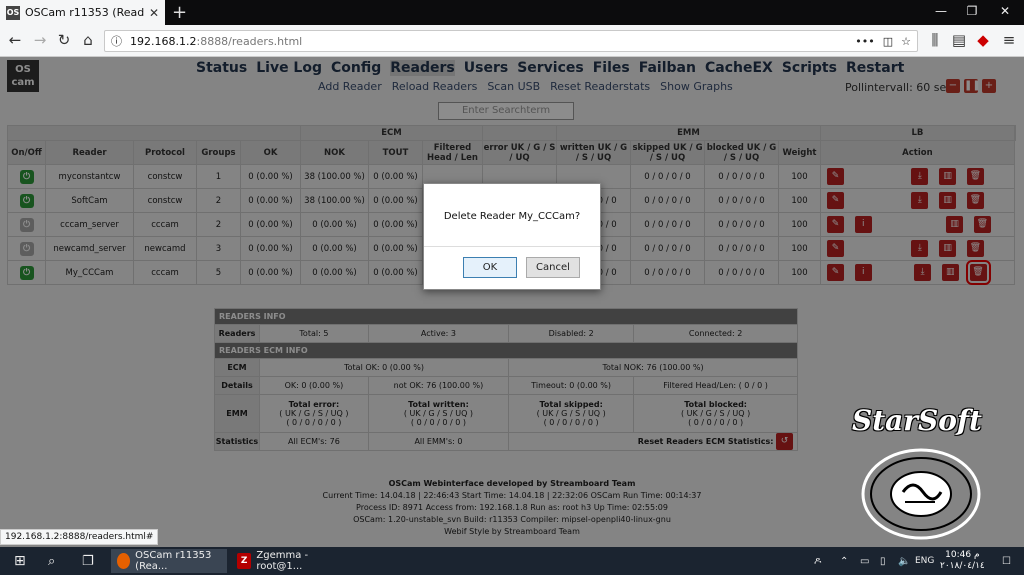 This screenshot has width=1024, height=575. What do you see at coordinates (490, 267) in the screenshot?
I see `ok-button: OK` at bounding box center [490, 267].